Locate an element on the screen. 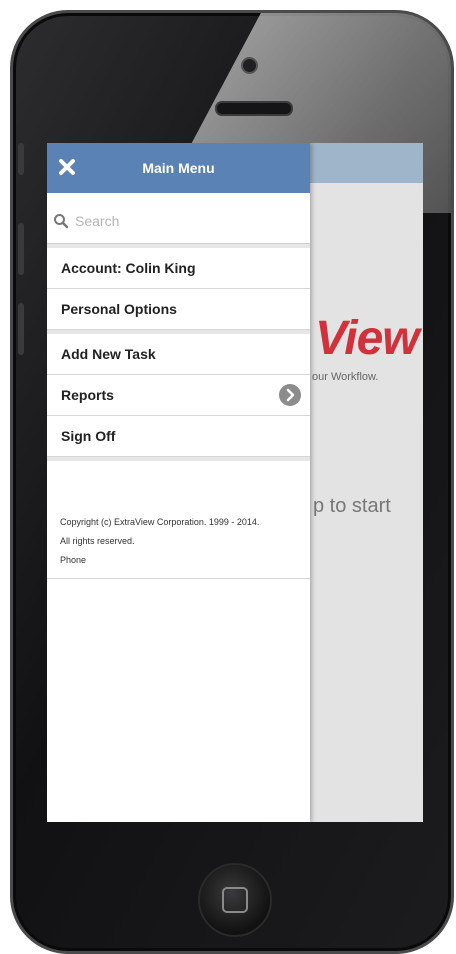  menu-item-personal-options: Personal Options is located at coordinates (178, 309).